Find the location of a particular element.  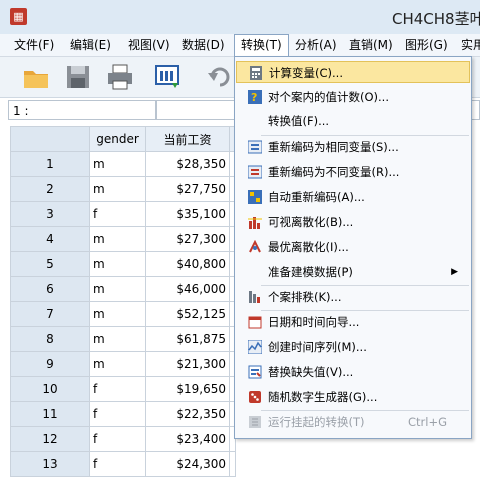

menu-analyze: 分析(A) is located at coordinates (316, 45).